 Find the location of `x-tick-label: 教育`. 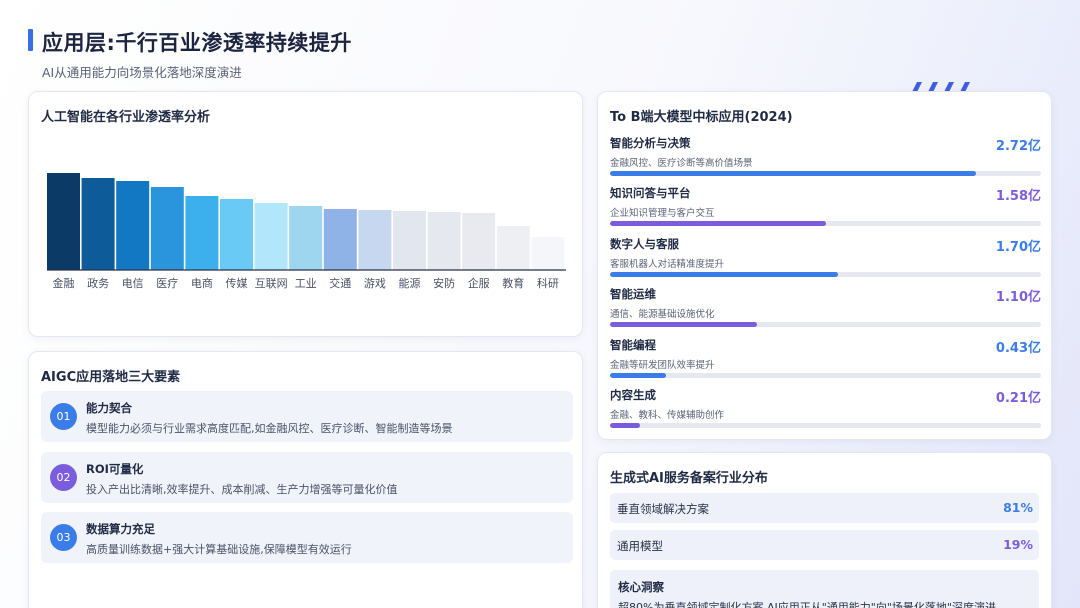

x-tick-label: 教育 is located at coordinates (513, 283).